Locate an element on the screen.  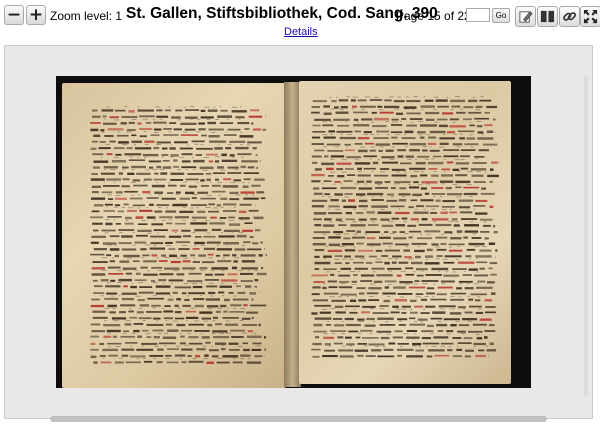
vertical-scrollbar is located at coordinates (586, 236).